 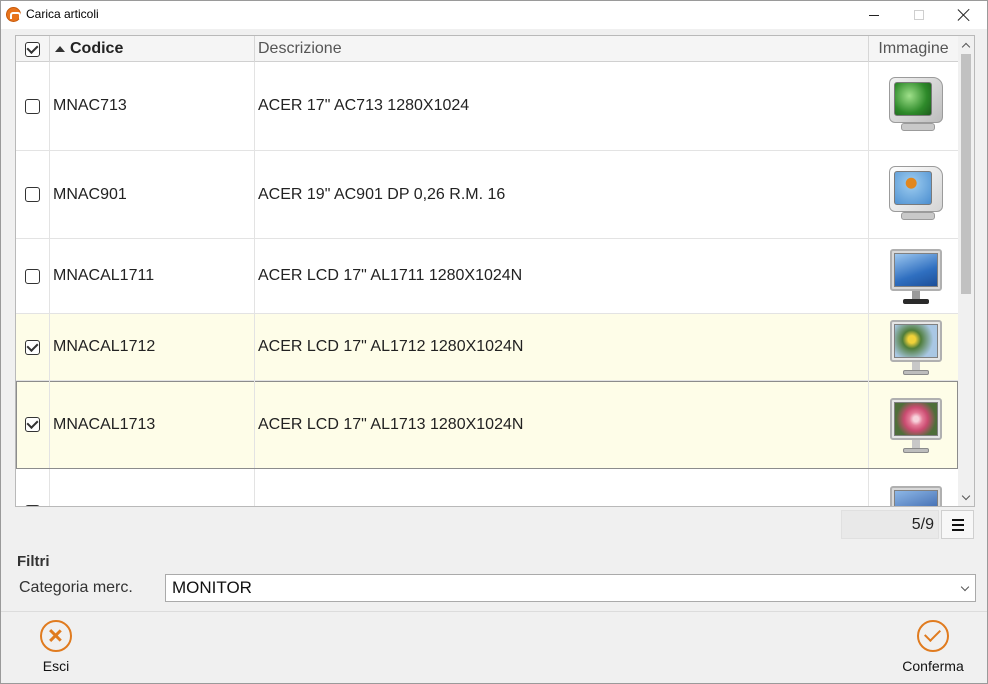 I want to click on maximize-icon, so click(x=919, y=15).